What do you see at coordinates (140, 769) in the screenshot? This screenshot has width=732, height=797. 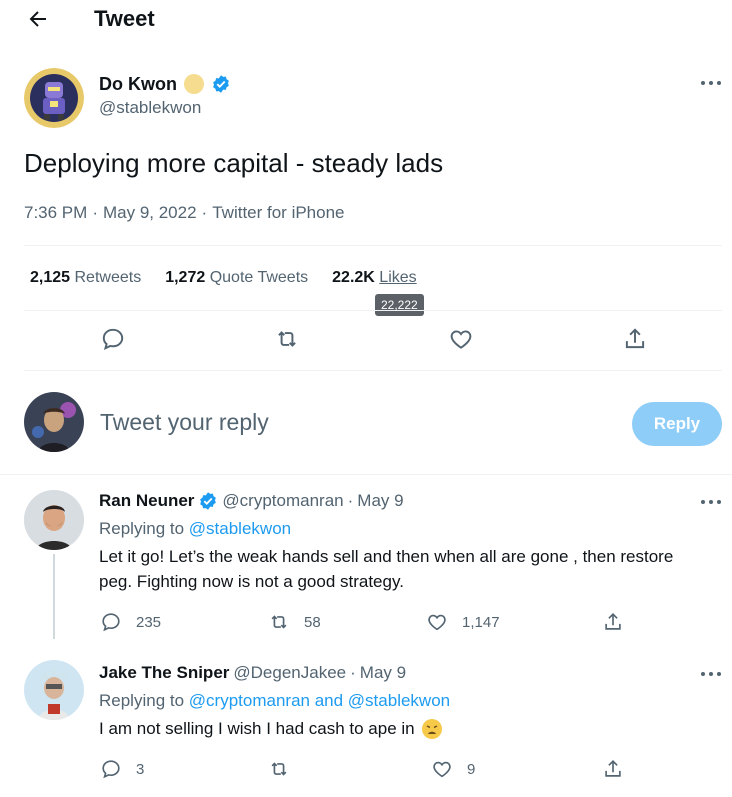 I see `reply-count: 3` at bounding box center [140, 769].